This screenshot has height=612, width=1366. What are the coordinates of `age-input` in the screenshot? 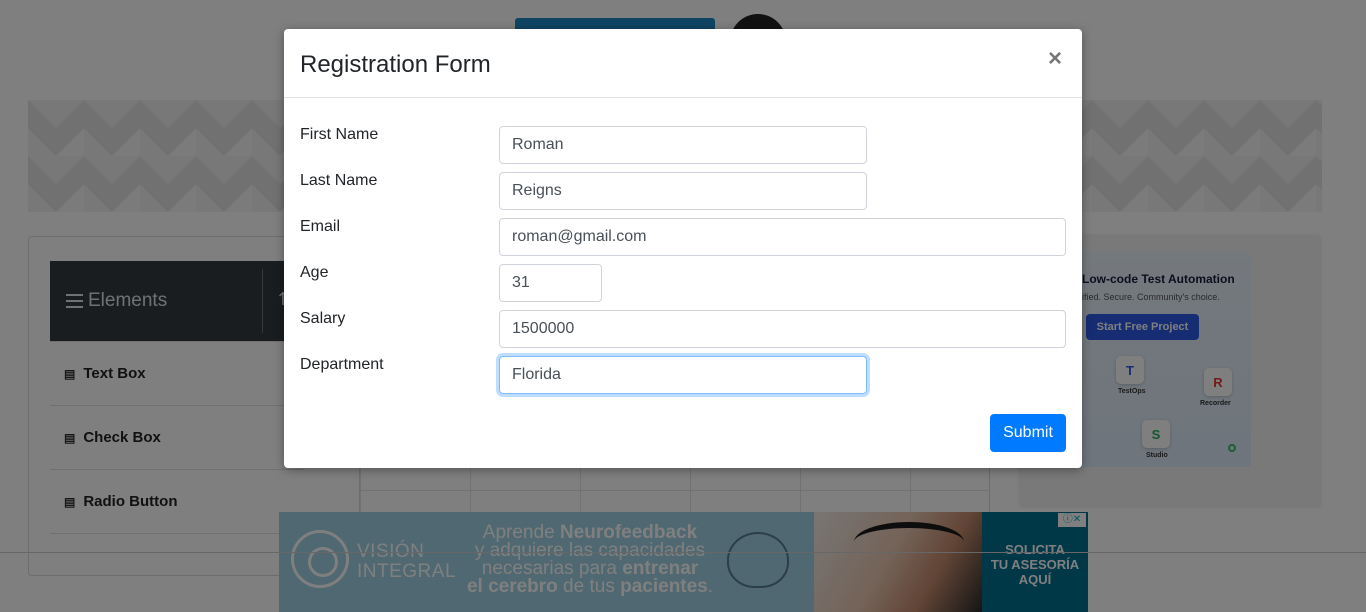 It's located at (550, 283).